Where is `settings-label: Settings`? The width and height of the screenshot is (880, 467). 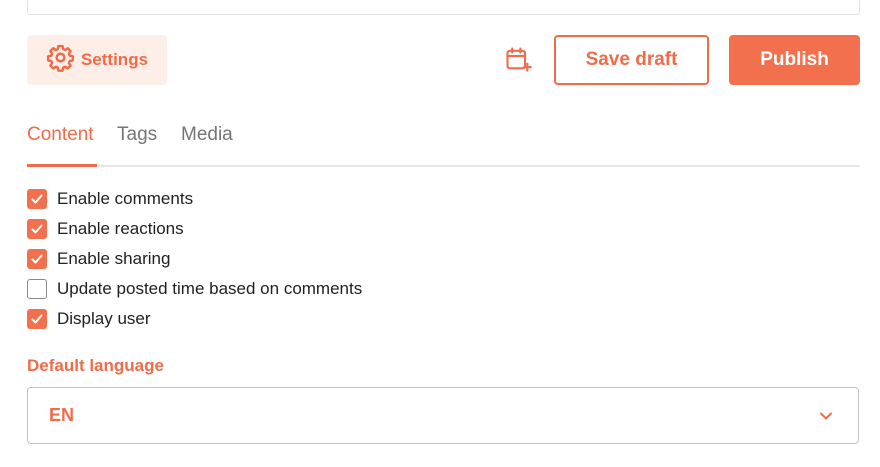
settings-label: Settings is located at coordinates (114, 59).